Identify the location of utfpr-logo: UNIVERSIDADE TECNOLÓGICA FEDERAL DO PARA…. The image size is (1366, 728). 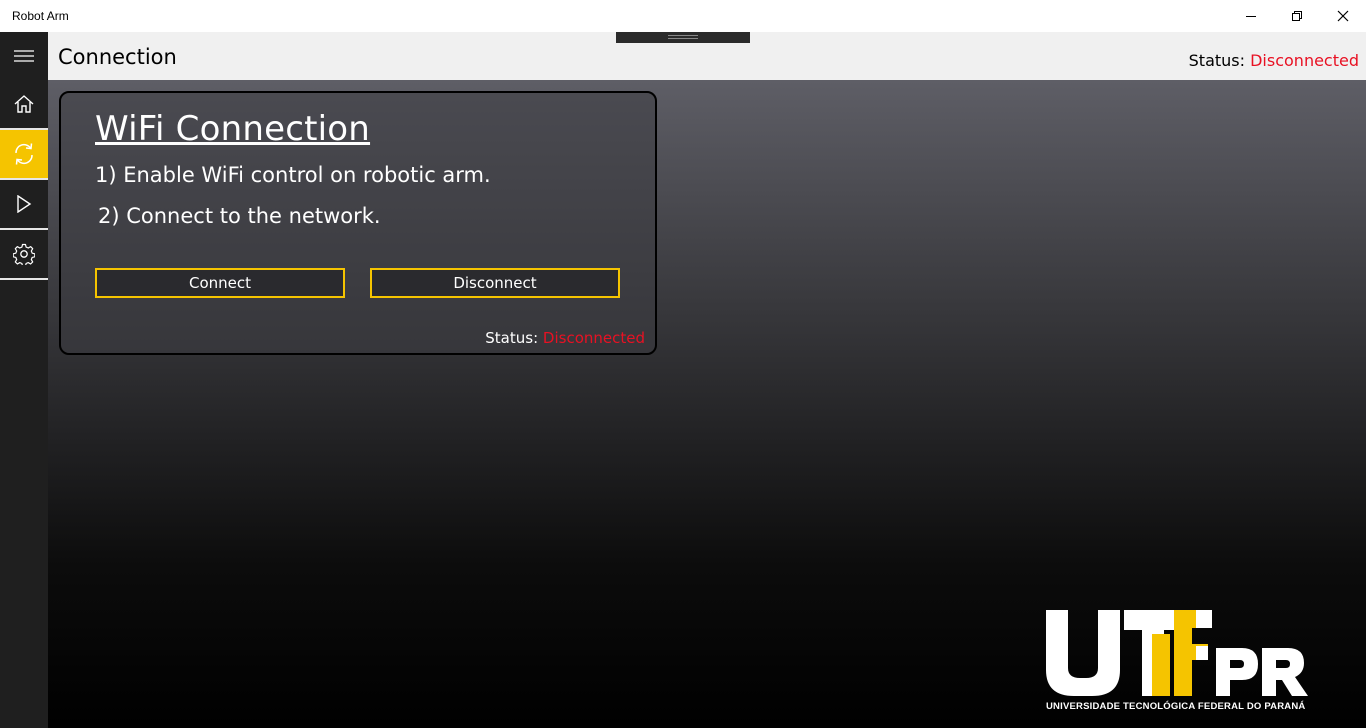
(1177, 661).